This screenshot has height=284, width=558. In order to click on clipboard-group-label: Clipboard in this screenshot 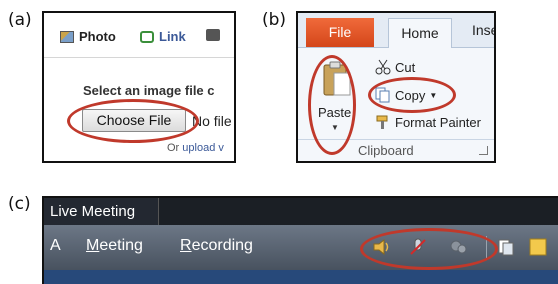, I will do `click(386, 150)`.